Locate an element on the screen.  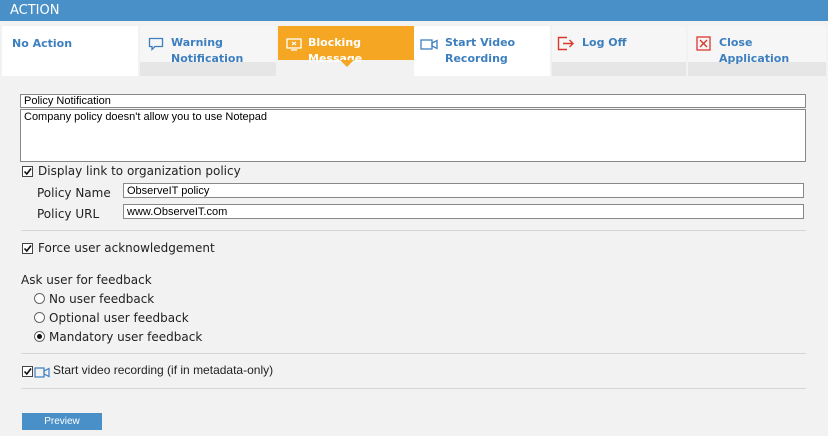
tab-label-line1: Start Video is located at coordinates (480, 42).